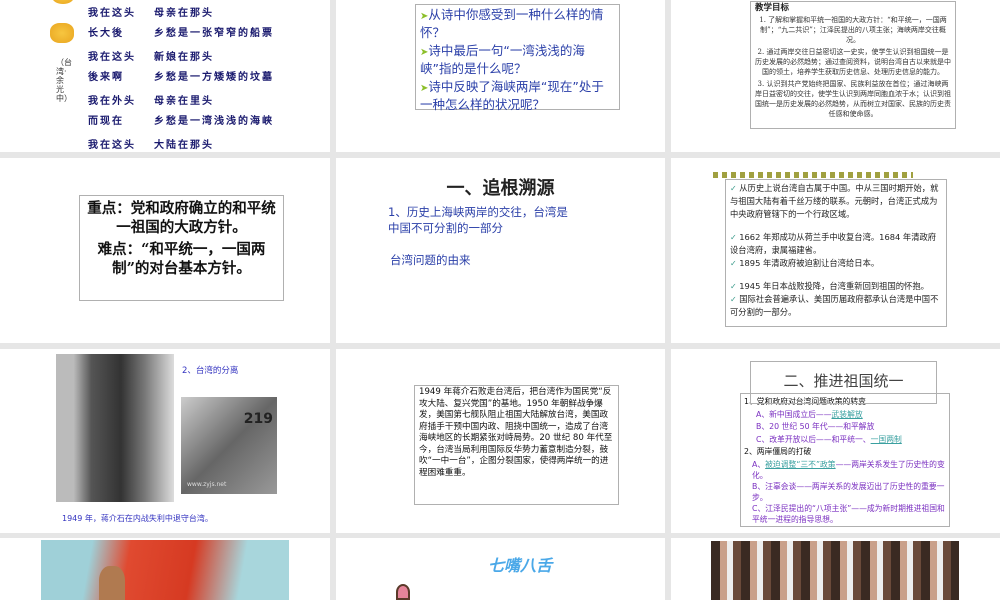 The height and width of the screenshot is (600, 1000). What do you see at coordinates (809, 414) in the screenshot?
I see `policy-item: A、新中国成立后——武装解放` at bounding box center [809, 414].